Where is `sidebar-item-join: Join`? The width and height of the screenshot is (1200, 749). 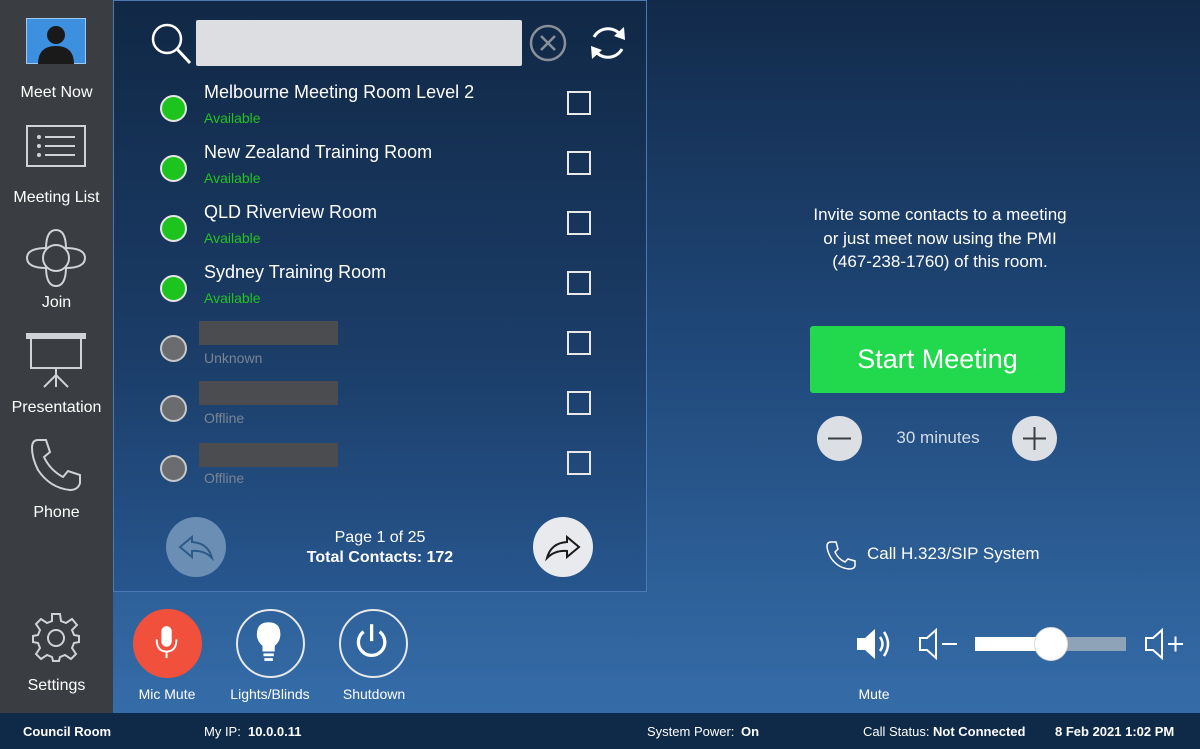
sidebar-item-join: Join is located at coordinates (56, 262).